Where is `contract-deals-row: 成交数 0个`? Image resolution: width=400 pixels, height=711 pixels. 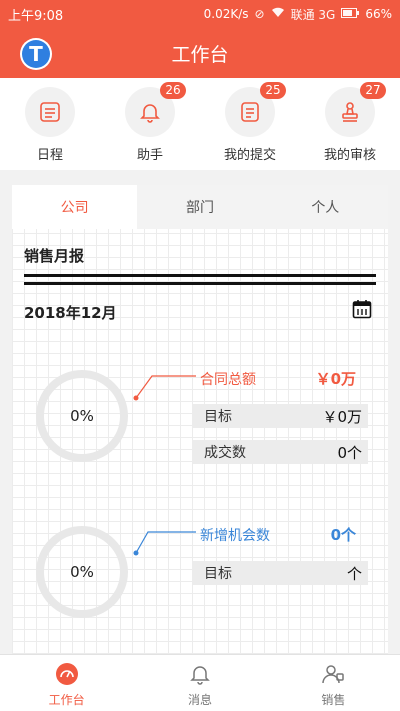 contract-deals-row: 成交数 0个 is located at coordinates (280, 452).